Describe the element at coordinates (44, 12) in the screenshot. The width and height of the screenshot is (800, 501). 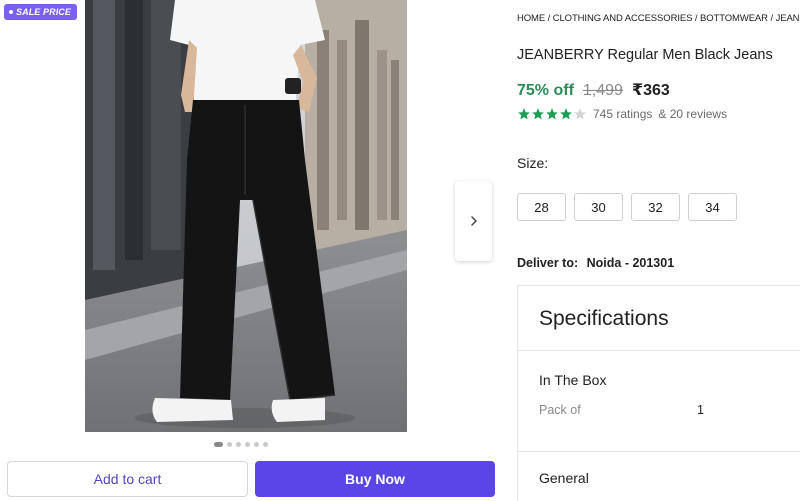
I see `sale-badge-label: SALE PRICE` at that location.